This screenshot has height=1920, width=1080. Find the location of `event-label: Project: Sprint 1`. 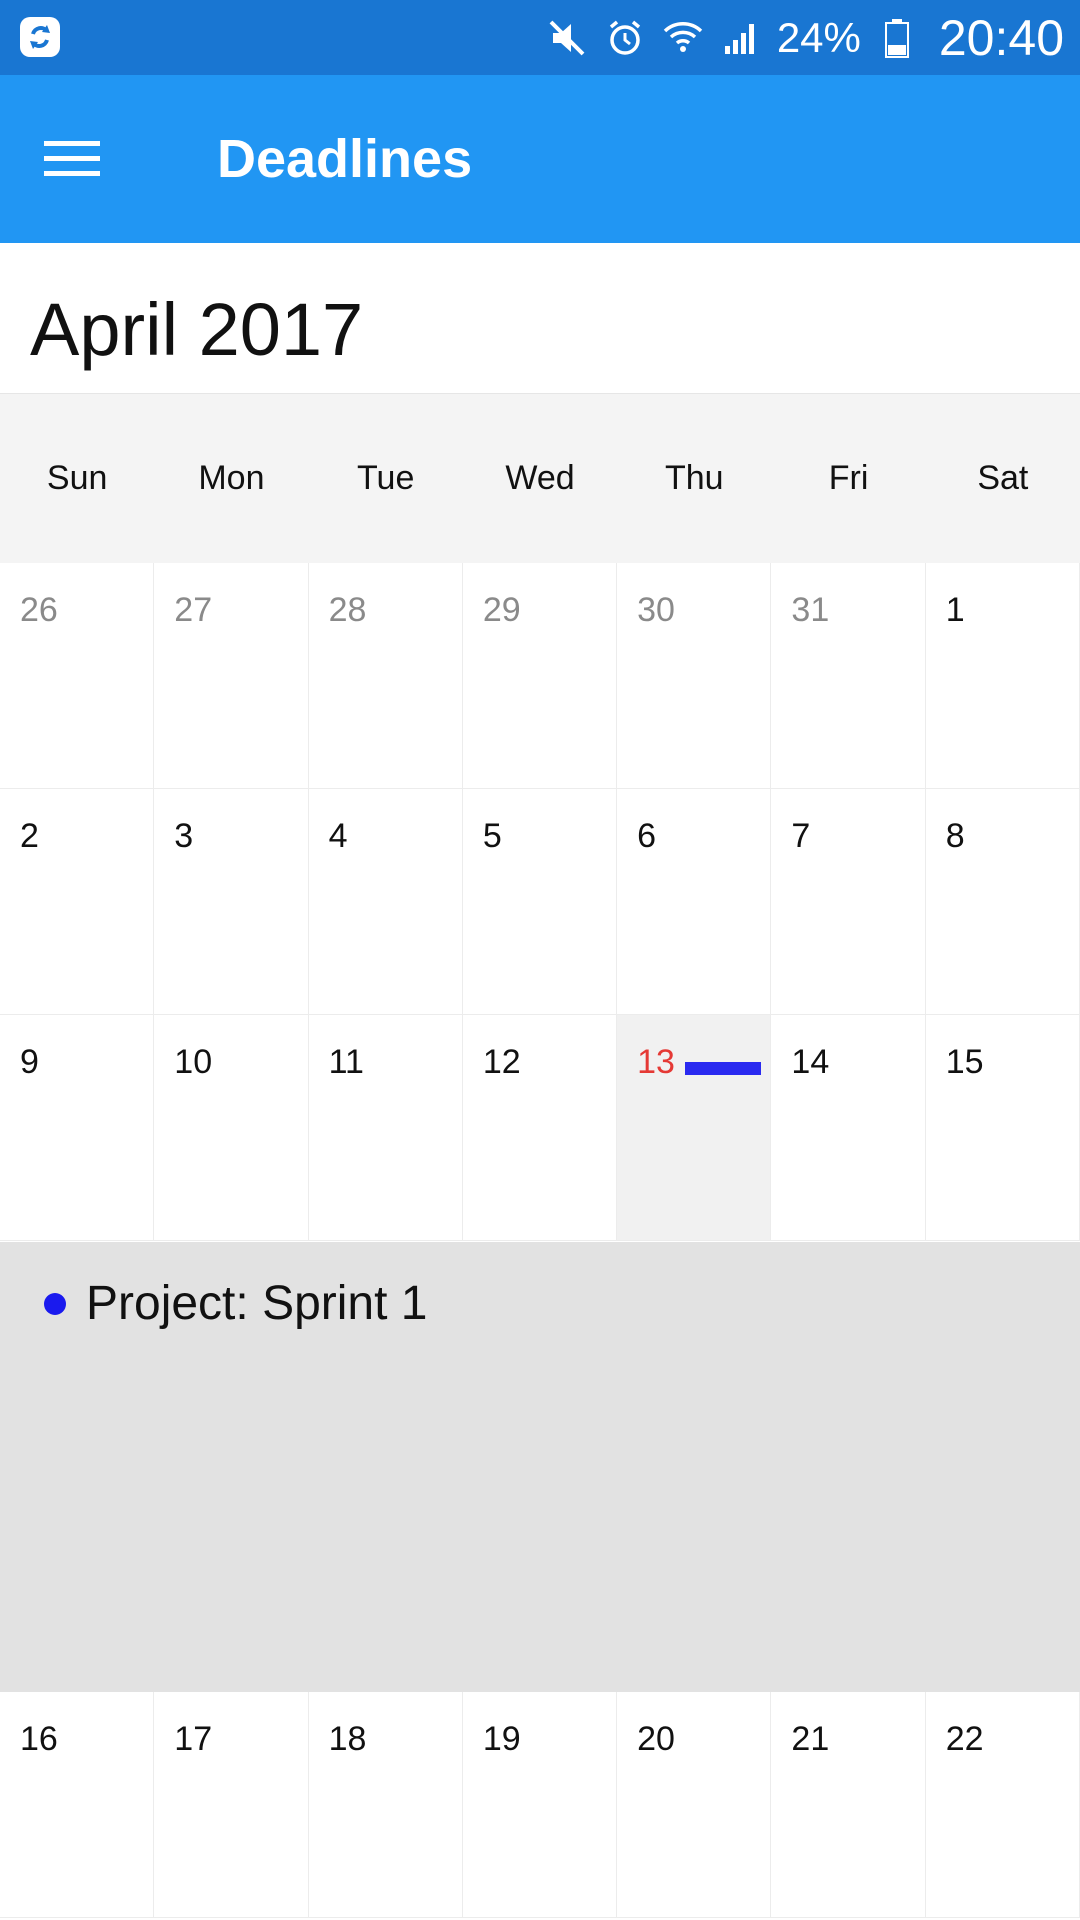

event-label: Project: Sprint 1 is located at coordinates (257, 1303).